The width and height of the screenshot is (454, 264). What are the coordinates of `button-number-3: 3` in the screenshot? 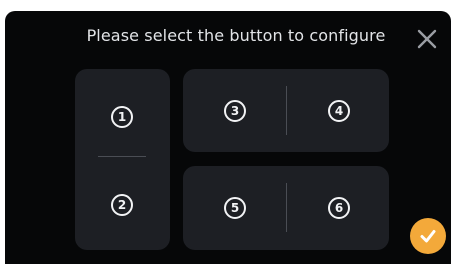 It's located at (235, 111).